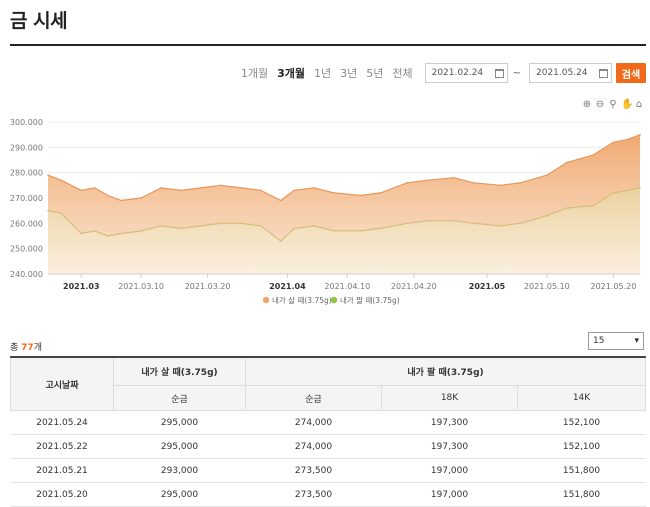  What do you see at coordinates (639, 105) in the screenshot?
I see `home-icon: ⌂` at bounding box center [639, 105].